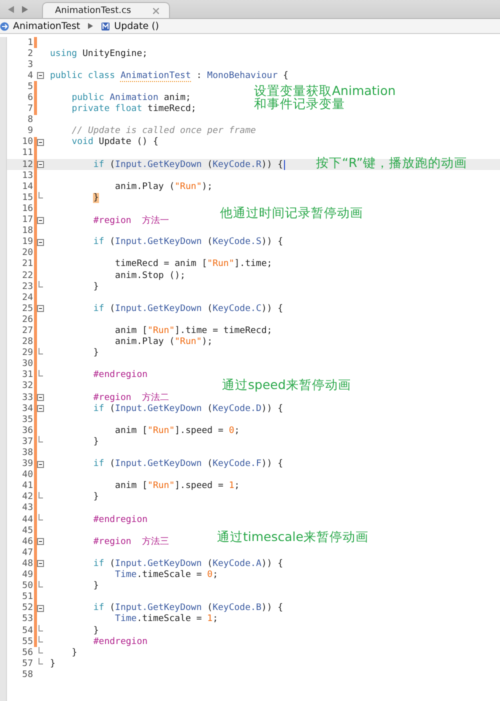 The width and height of the screenshot is (500, 701). What do you see at coordinates (292, 537) in the screenshot?
I see `annotation-text: 通过timescale来暂停动画` at bounding box center [292, 537].